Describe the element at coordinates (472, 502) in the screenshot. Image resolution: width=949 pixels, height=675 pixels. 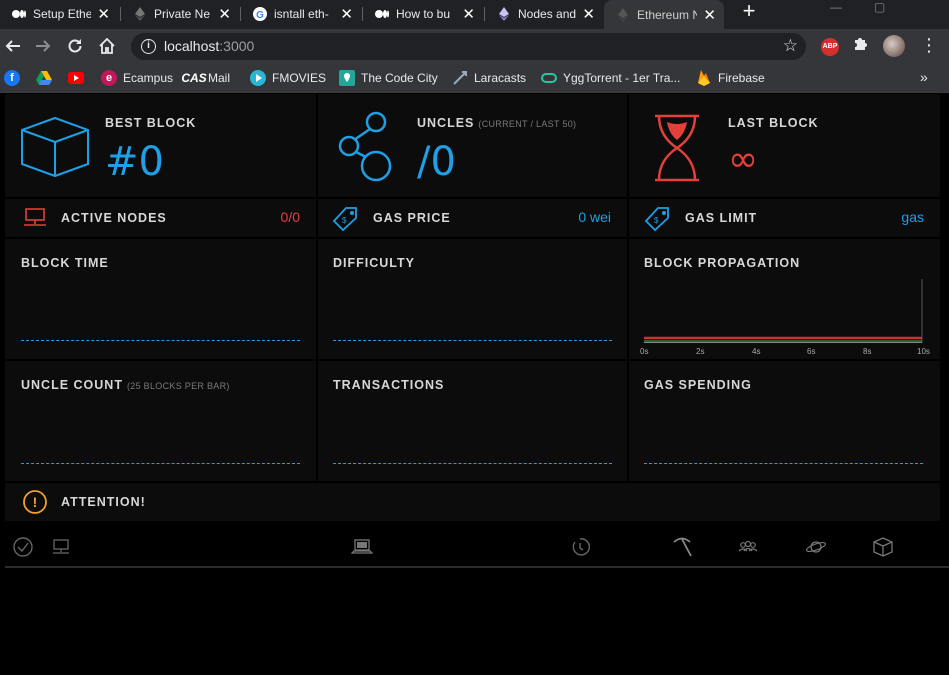
I see `attention-panel: ! ATTENTION!` at that location.